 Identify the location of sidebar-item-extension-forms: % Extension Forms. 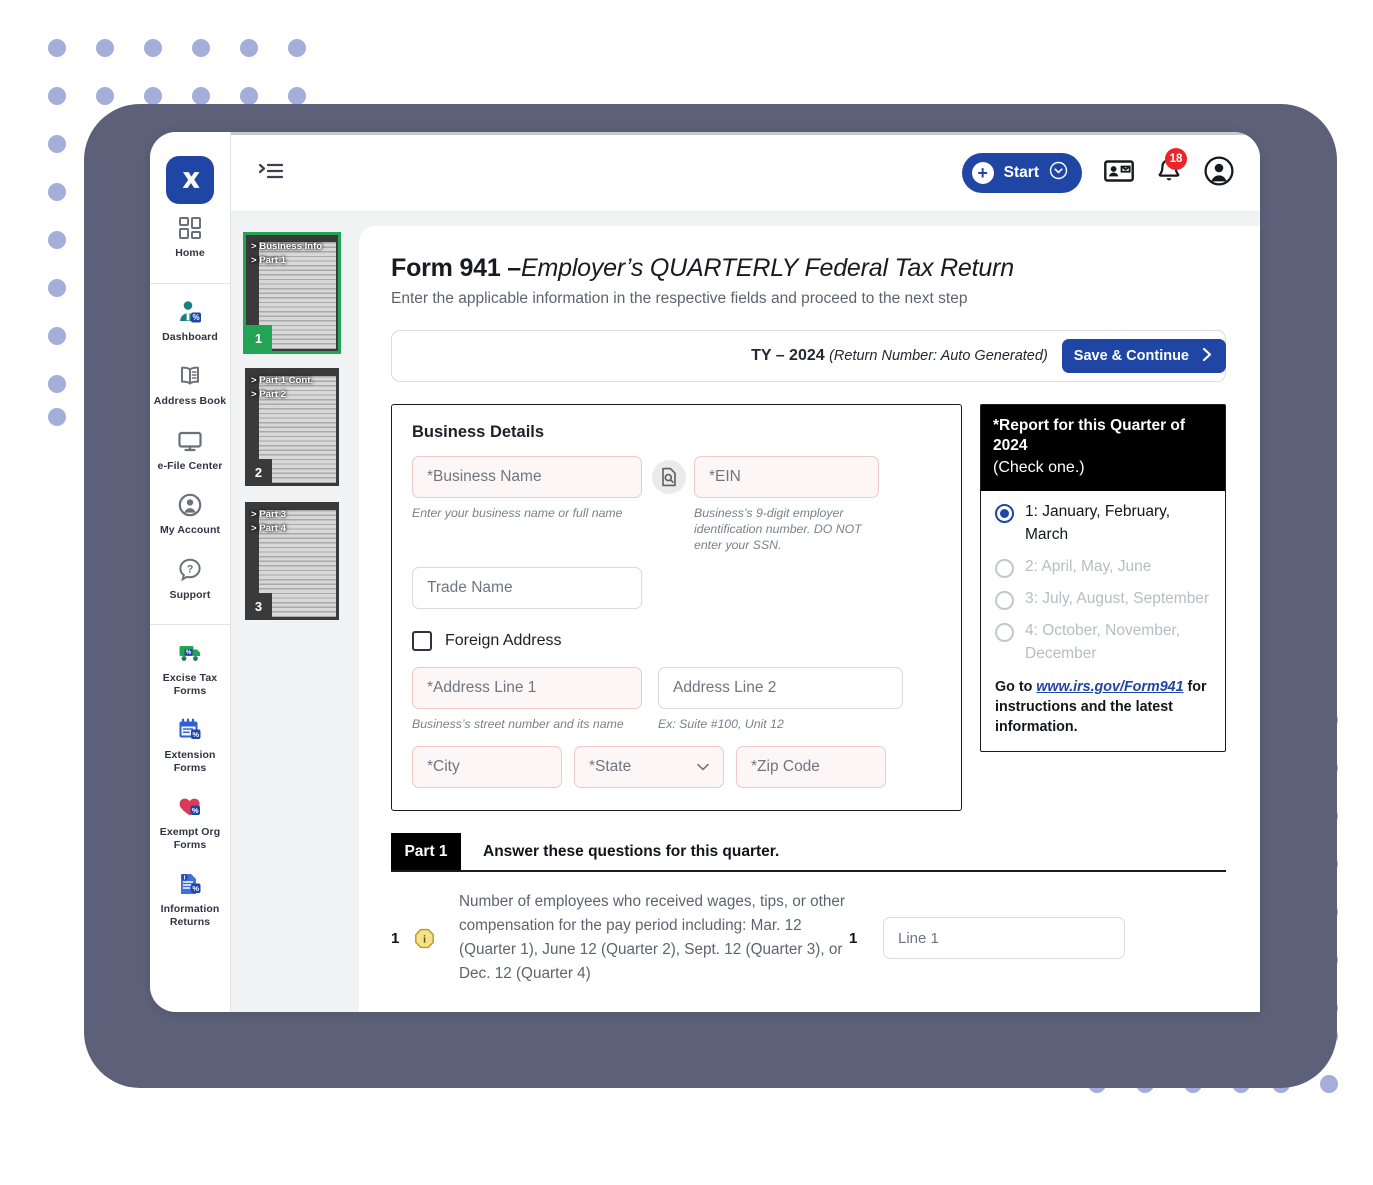
(190, 744).